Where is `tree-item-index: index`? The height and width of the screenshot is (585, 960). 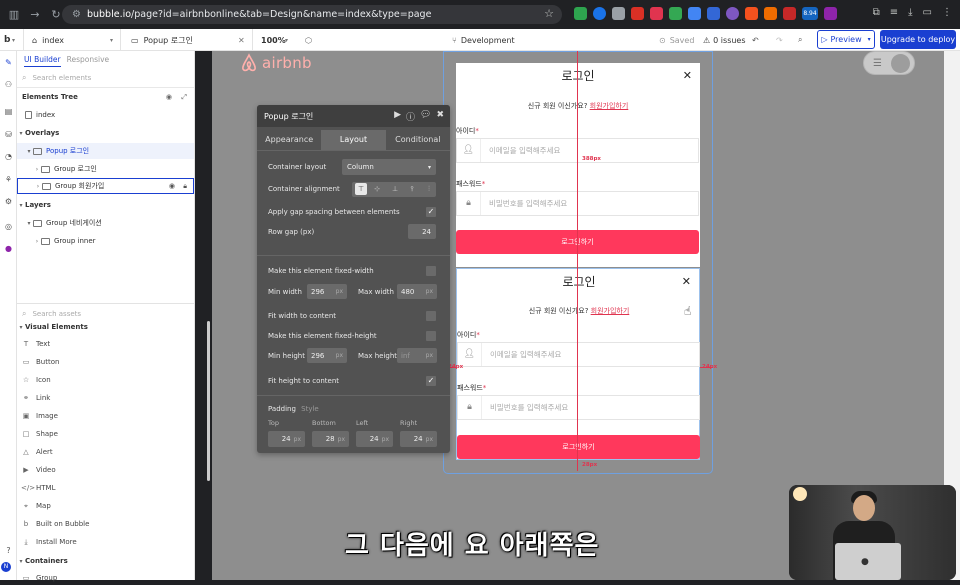
tree-item-index: index is located at coordinates (105, 115).